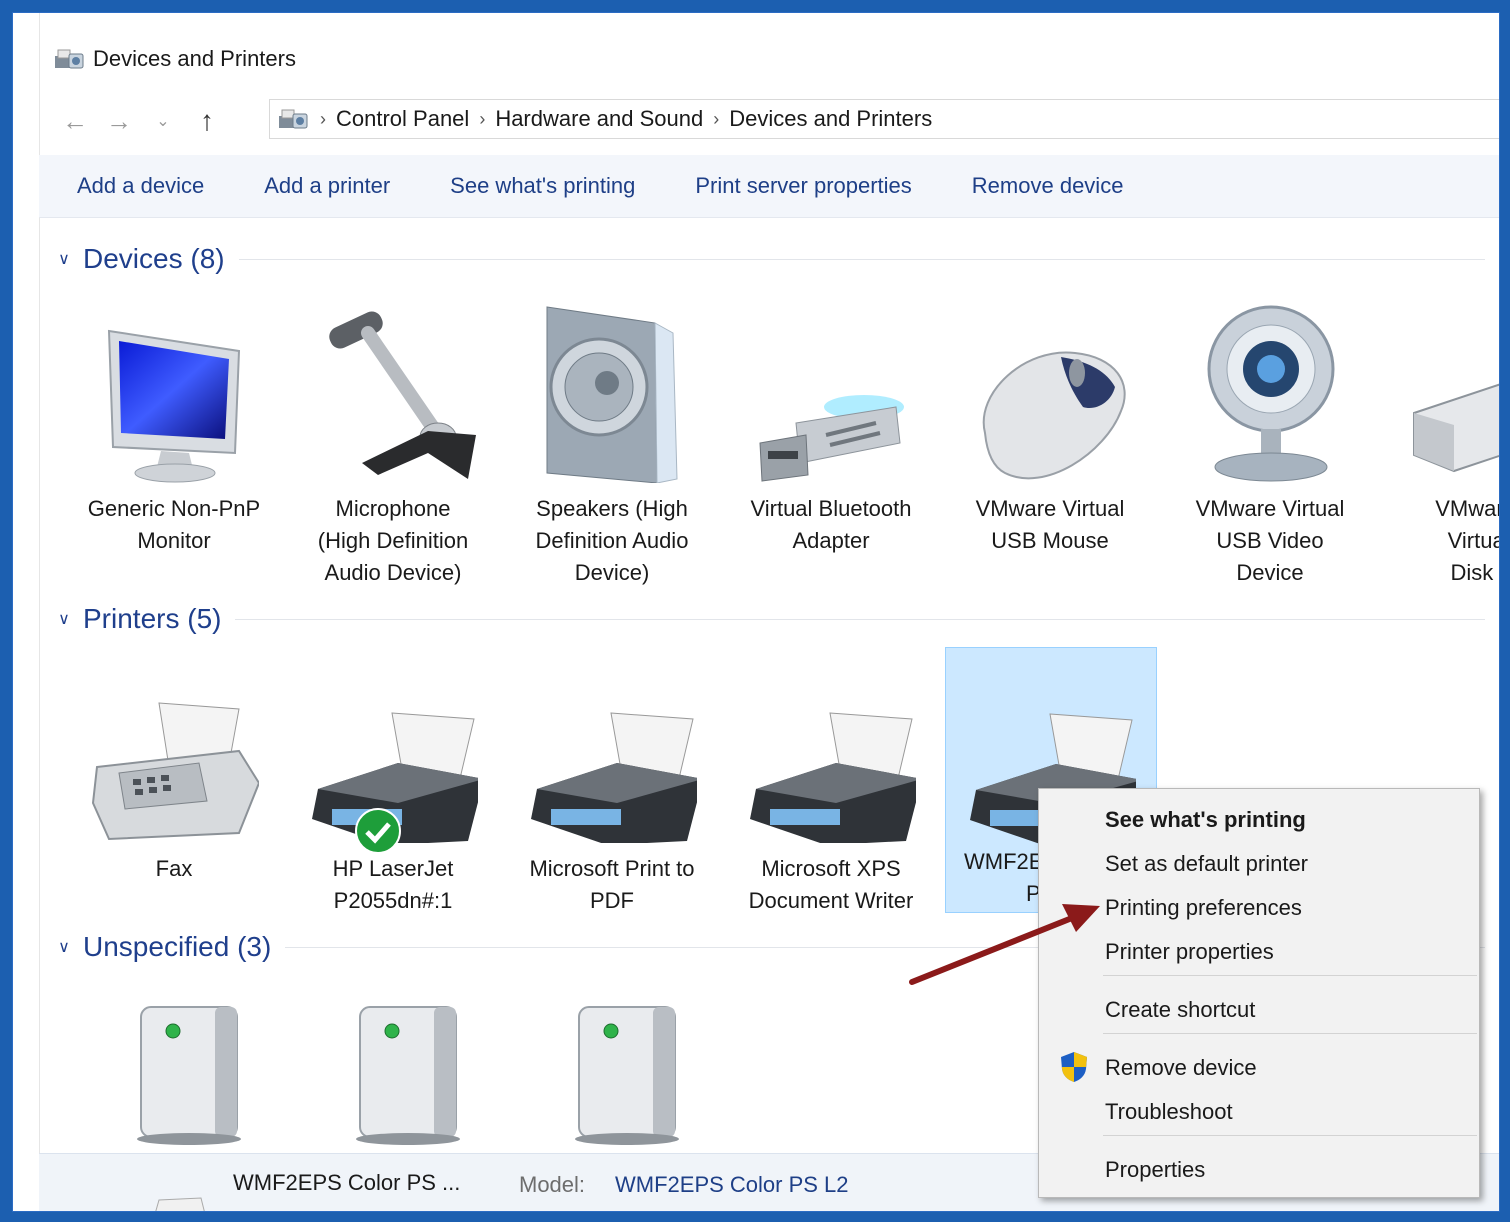 The width and height of the screenshot is (1510, 1222). What do you see at coordinates (177, 946) in the screenshot?
I see `group-title-unspecified: Unspecified (3)` at bounding box center [177, 946].